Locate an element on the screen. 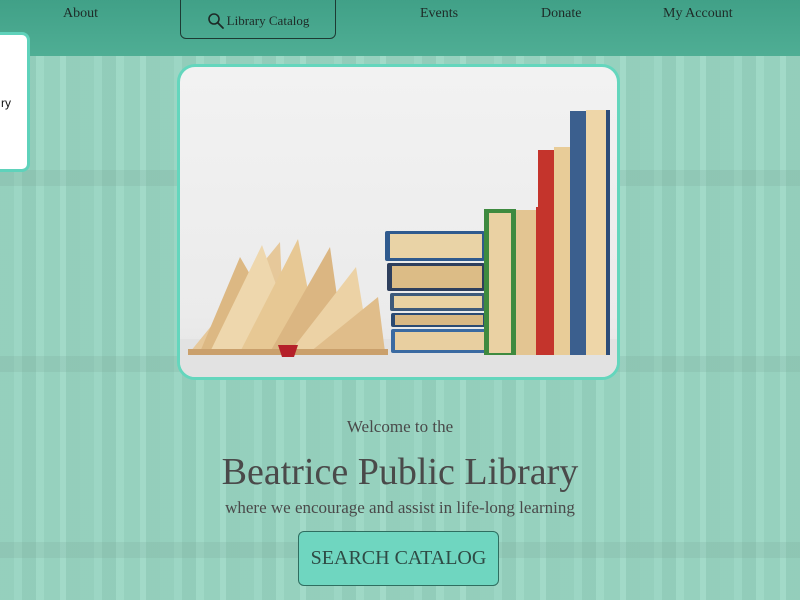 The width and height of the screenshot is (800, 600). nav-donate-link: Donate is located at coordinates (561, 14).